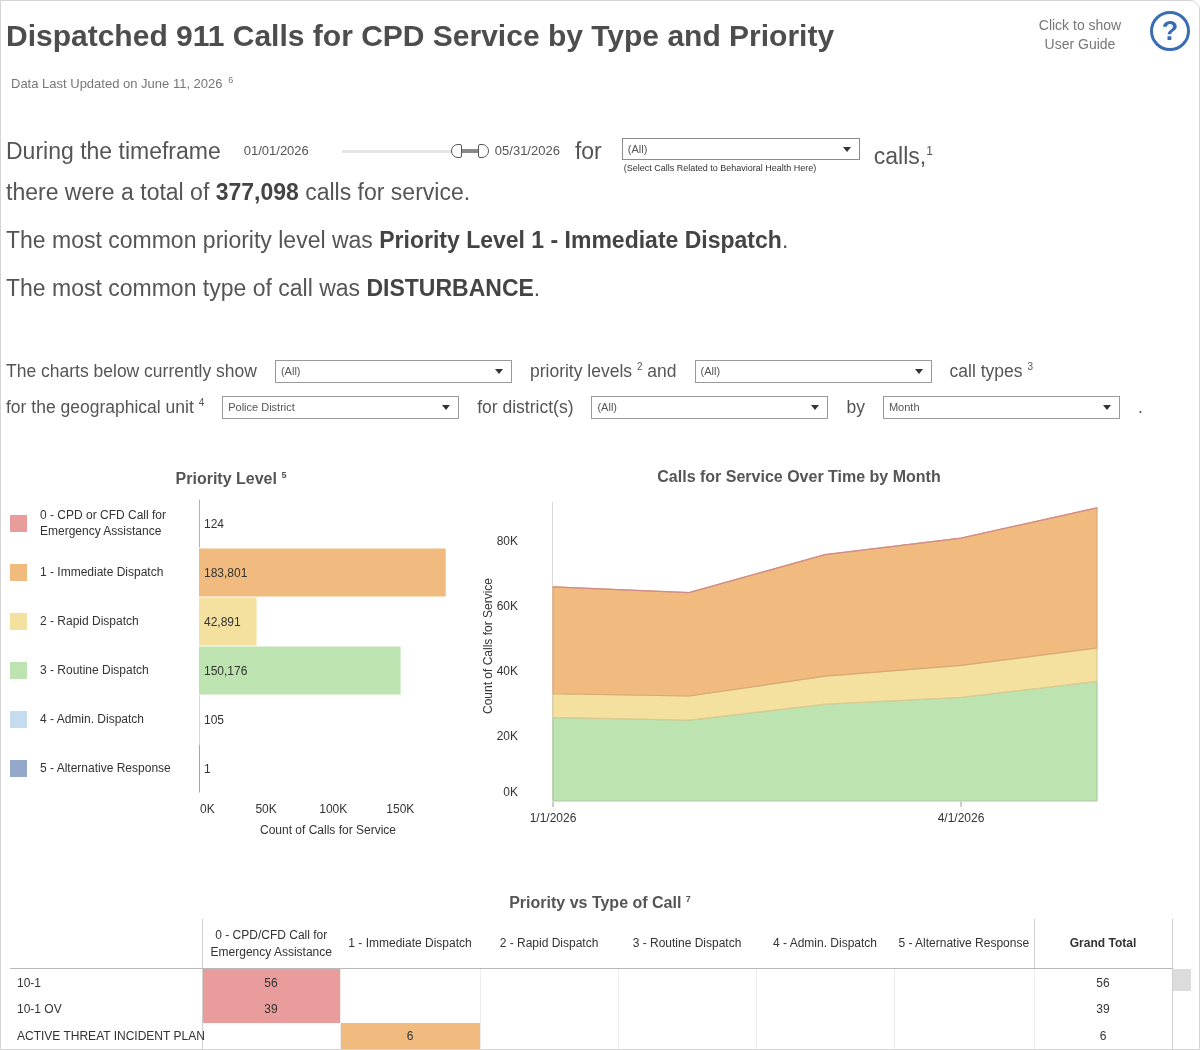 This screenshot has width=1200, height=1050. What do you see at coordinates (333, 808) in the screenshot?
I see `axis-tick-label: 100K` at bounding box center [333, 808].